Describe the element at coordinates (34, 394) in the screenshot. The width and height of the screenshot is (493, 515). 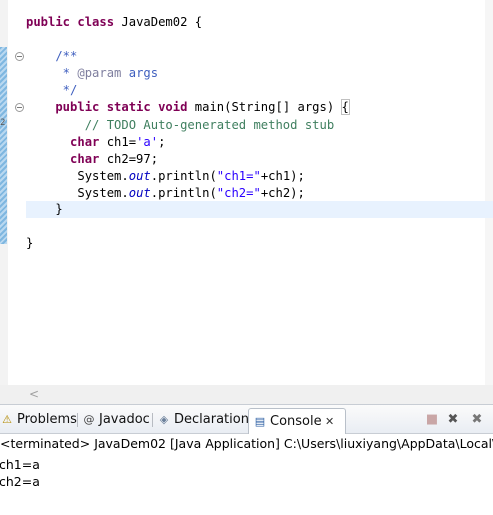
I see `scroll-left-arrow-icon: <` at that location.